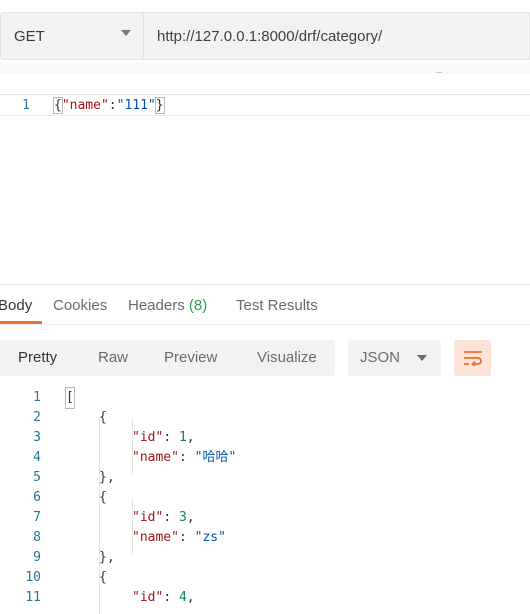 This screenshot has height=614, width=530. Describe the element at coordinates (287, 358) in the screenshot. I see `view-visualize-button: Visualize` at that location.